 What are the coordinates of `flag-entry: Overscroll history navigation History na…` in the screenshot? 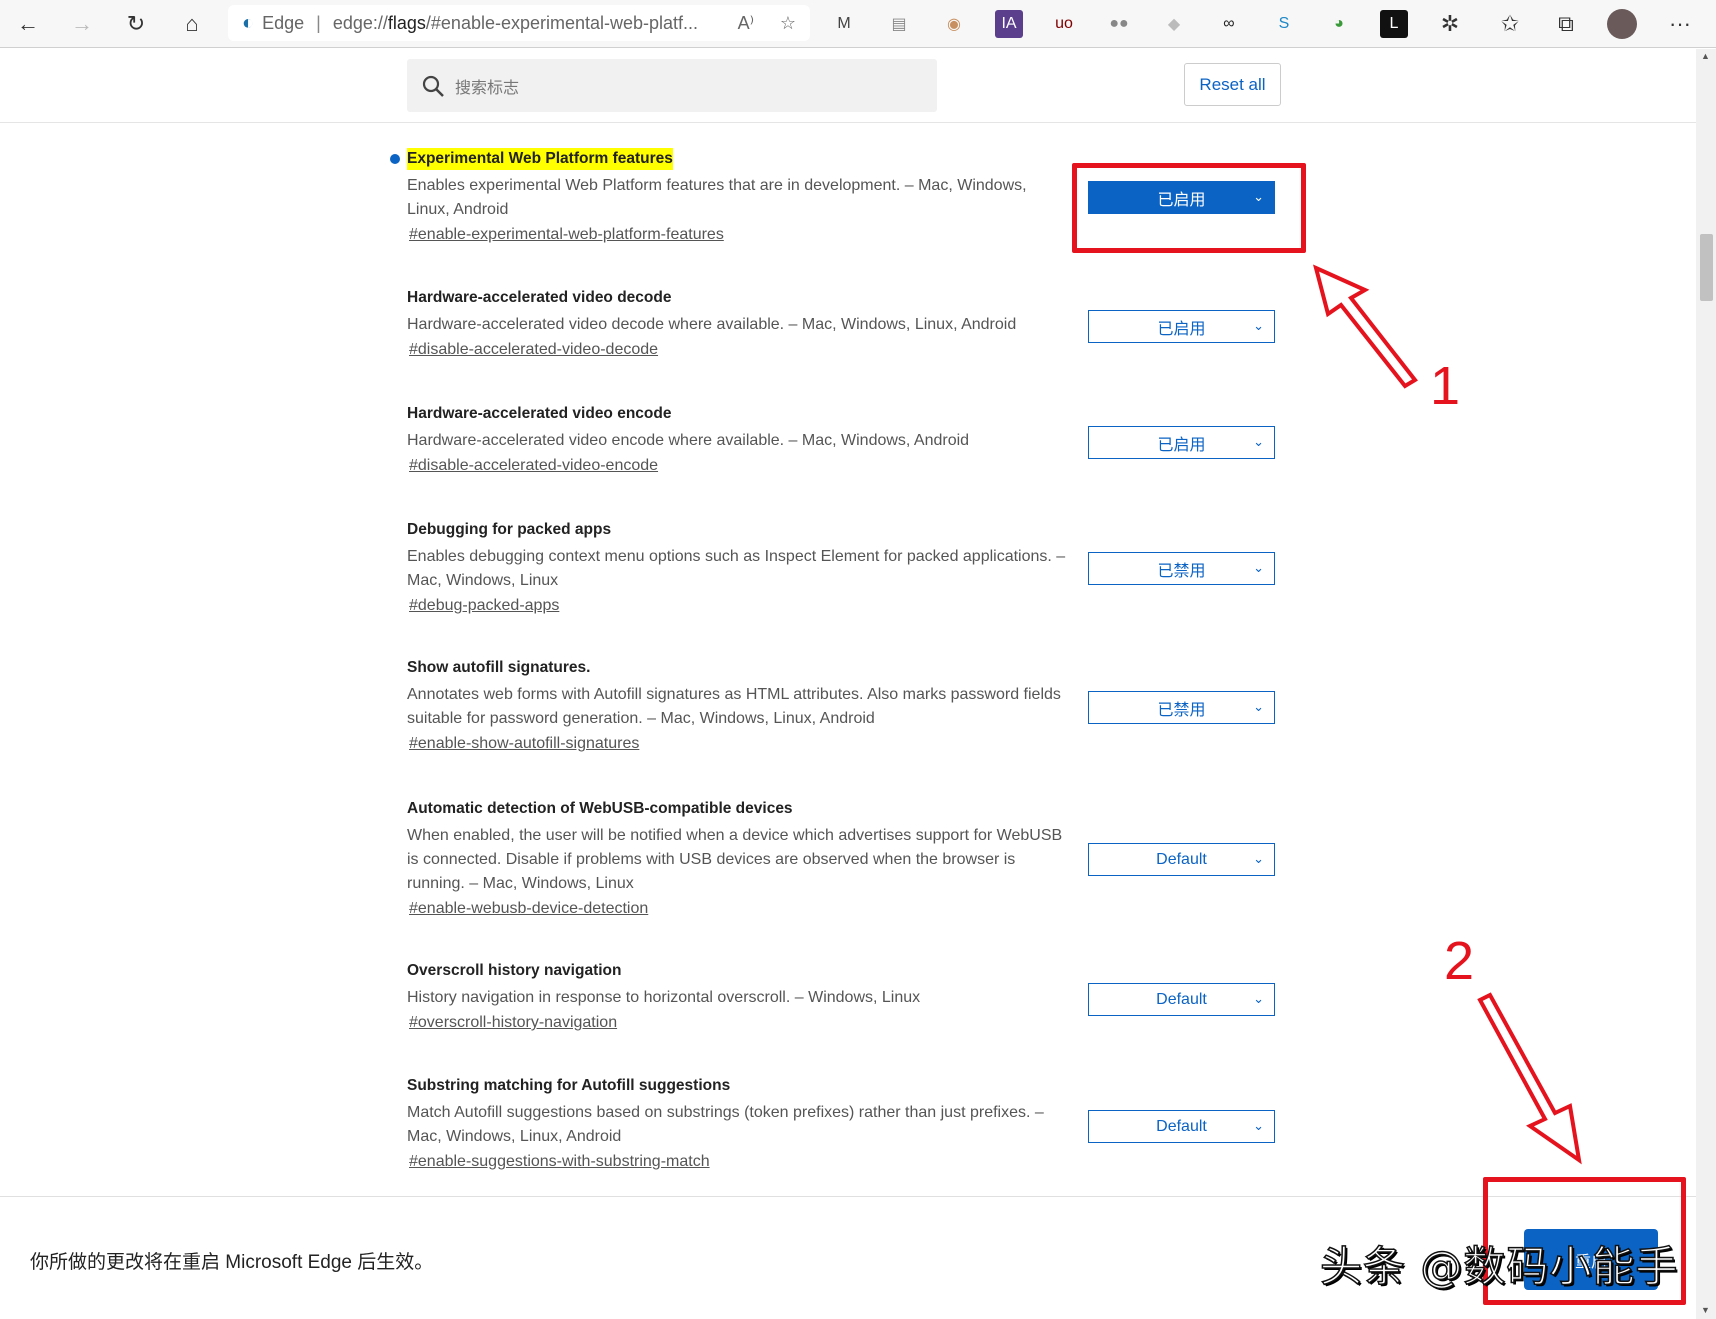 It's located at (737, 996).